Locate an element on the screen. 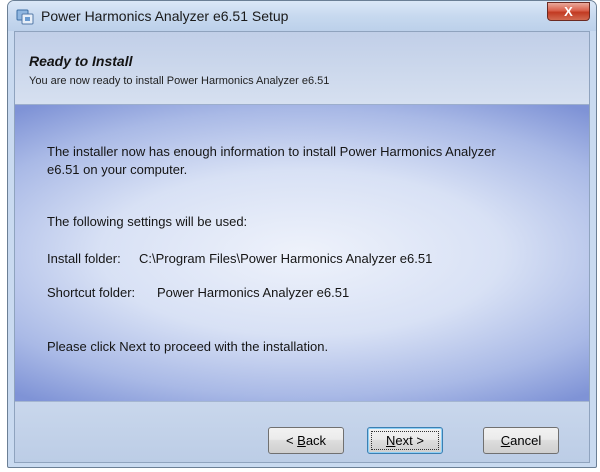  back-button-label: ack is located at coordinates (316, 440).